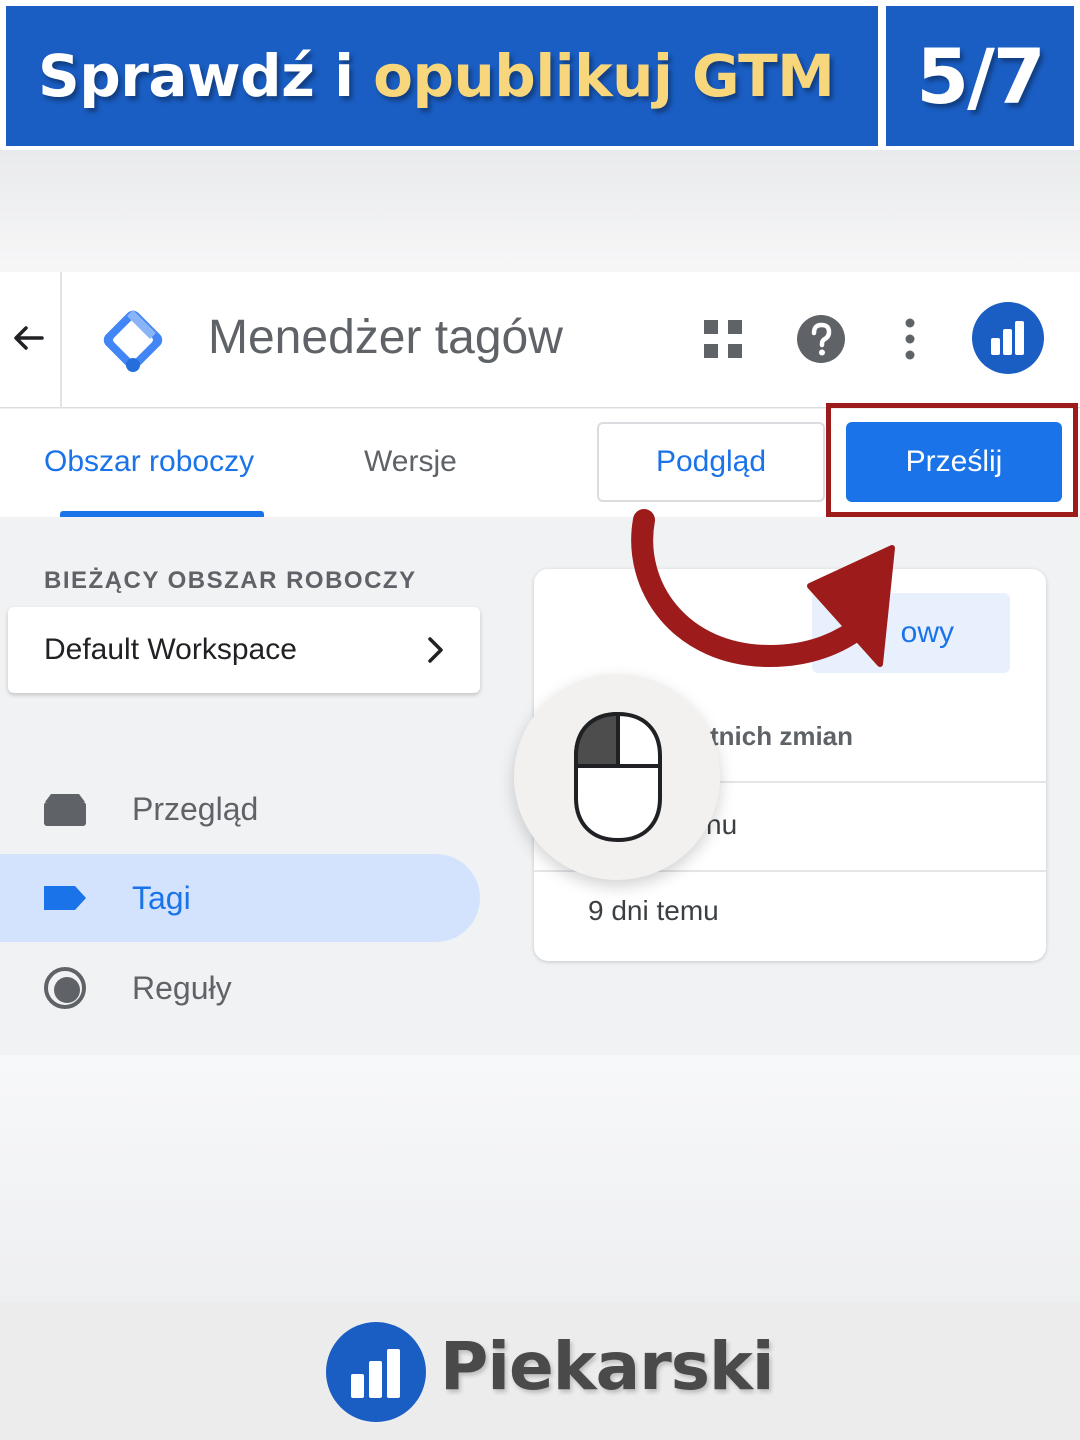 The image size is (1080, 1440). I want to click on mouse-left-click-icon, so click(618, 777).